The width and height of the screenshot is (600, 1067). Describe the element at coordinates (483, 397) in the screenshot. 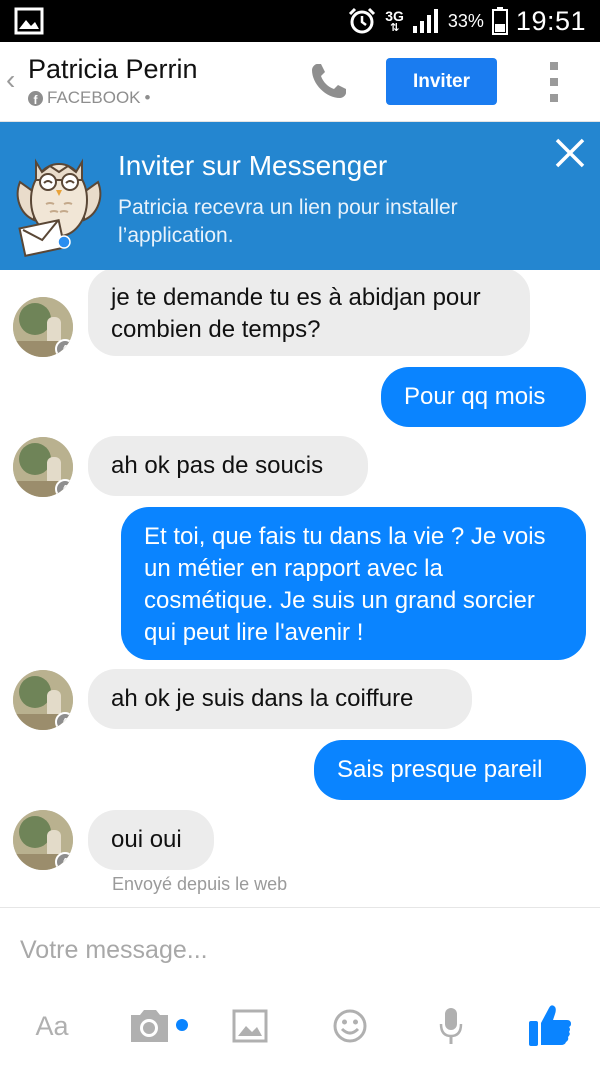

I see `outgoing-message: Pour qq mois` at that location.